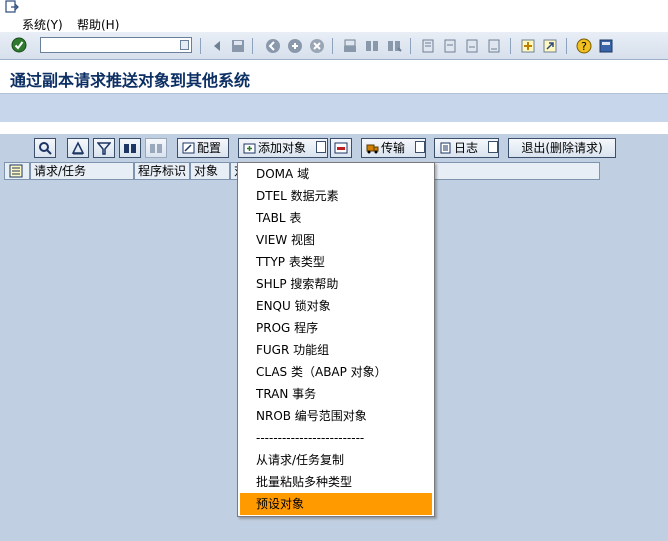 This screenshot has height=541, width=668. What do you see at coordinates (336, 416) in the screenshot?
I see `menu-item-nrob: NROB 编号范围对象` at bounding box center [336, 416].